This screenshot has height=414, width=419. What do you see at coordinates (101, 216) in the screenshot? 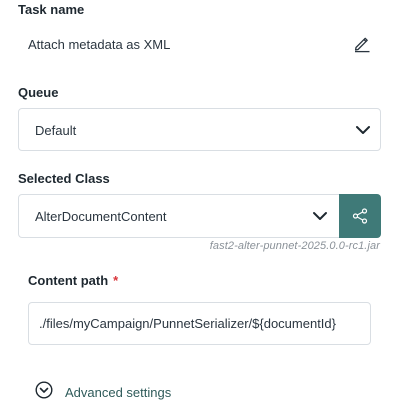
I see `class-selected-value: AlterDocumentContent` at bounding box center [101, 216].